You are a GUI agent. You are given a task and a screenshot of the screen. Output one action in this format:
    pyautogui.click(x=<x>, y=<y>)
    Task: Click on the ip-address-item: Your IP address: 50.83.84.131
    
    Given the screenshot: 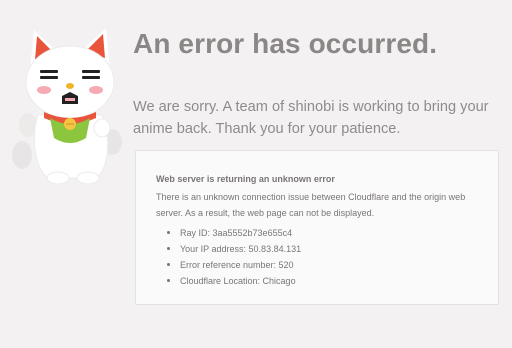 What is the action you would take?
    pyautogui.click(x=319, y=249)
    